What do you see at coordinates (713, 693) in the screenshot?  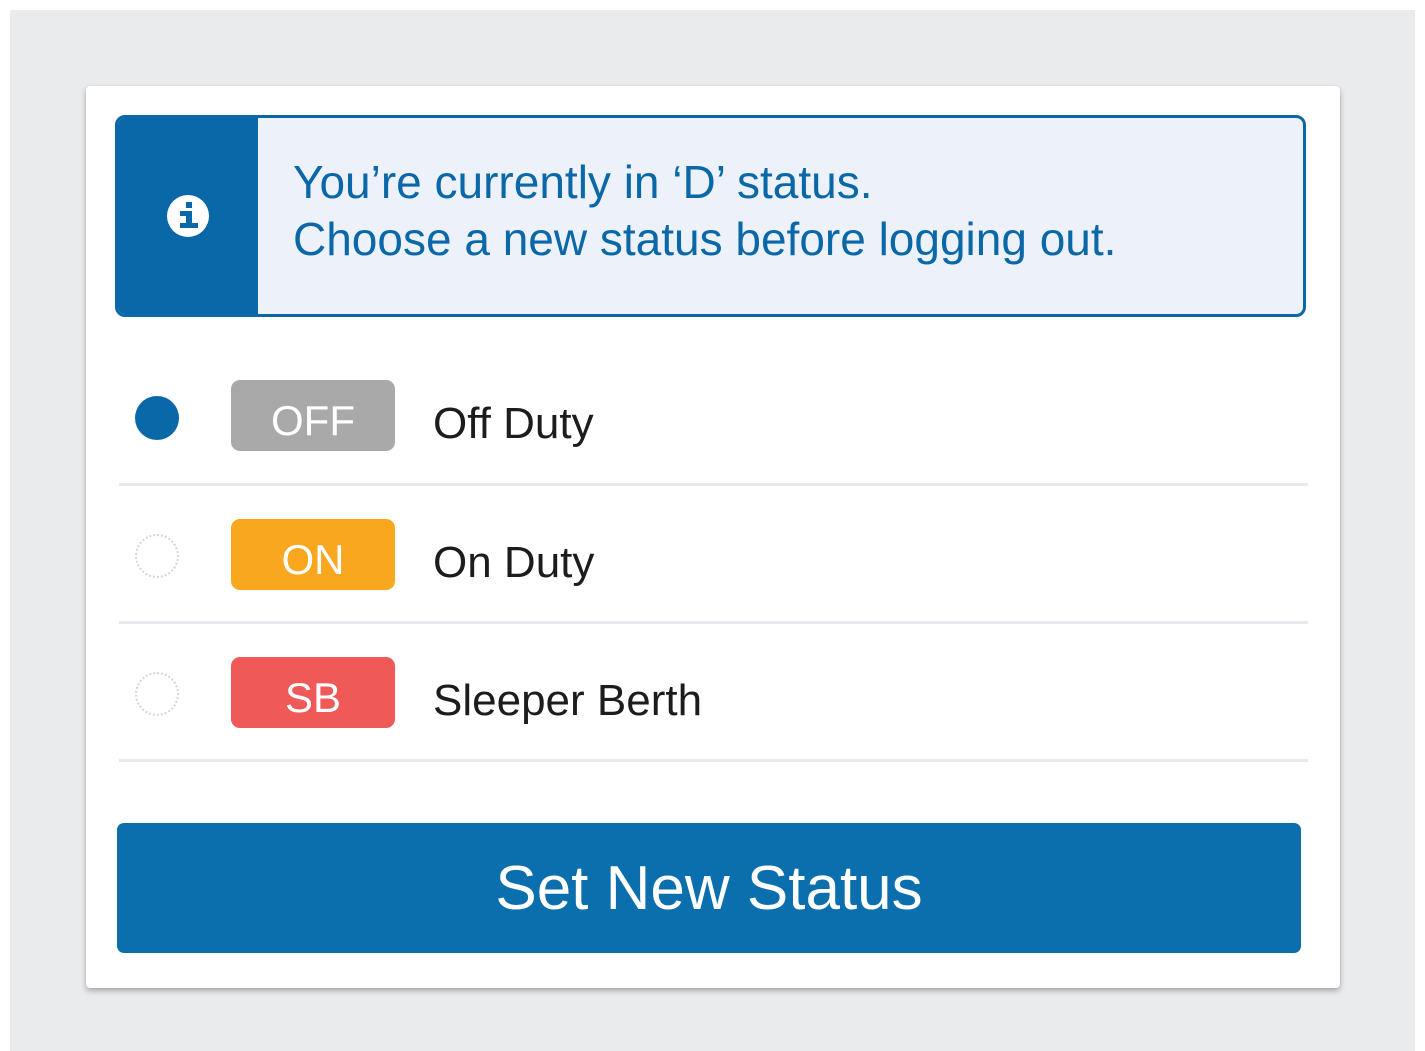 I see `status-option-sleeper-berth: SB Sleeper Berth` at bounding box center [713, 693].